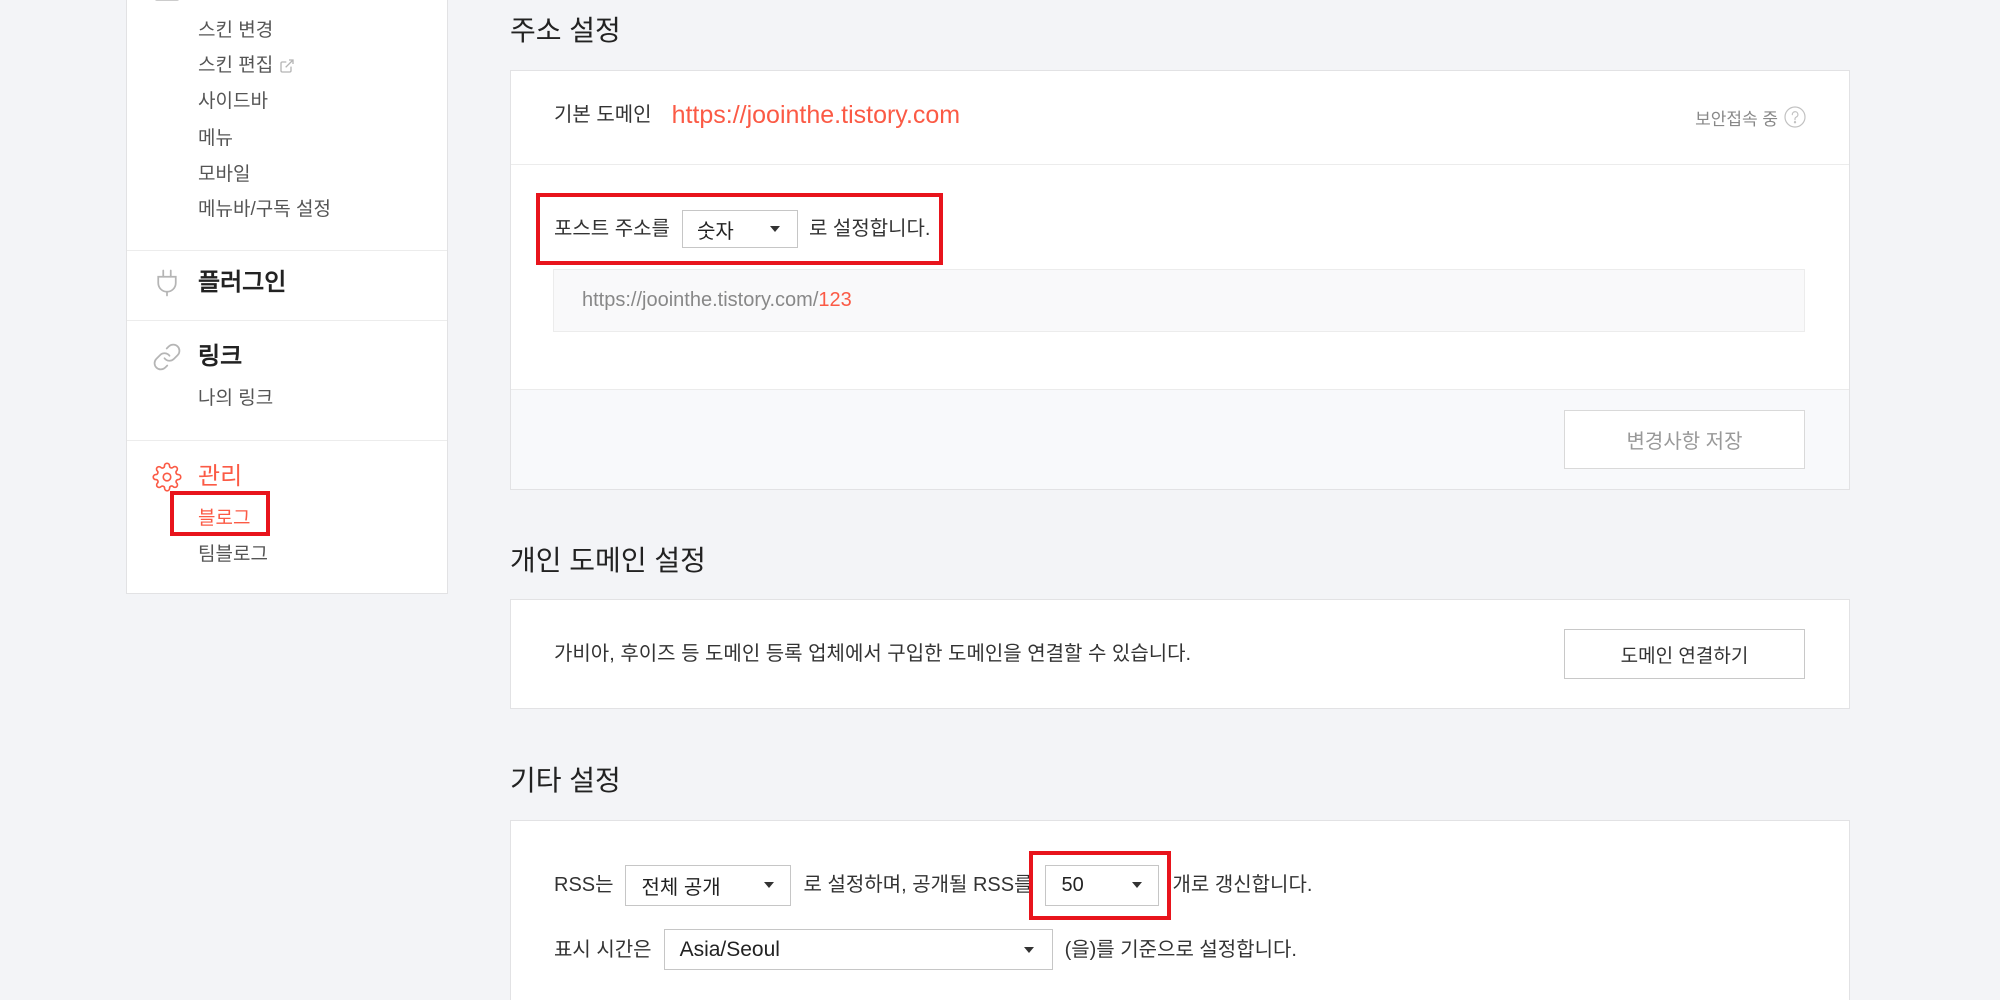 This screenshot has width=2000, height=1000. What do you see at coordinates (167, 1) in the screenshot?
I see `customize-icon` at bounding box center [167, 1].